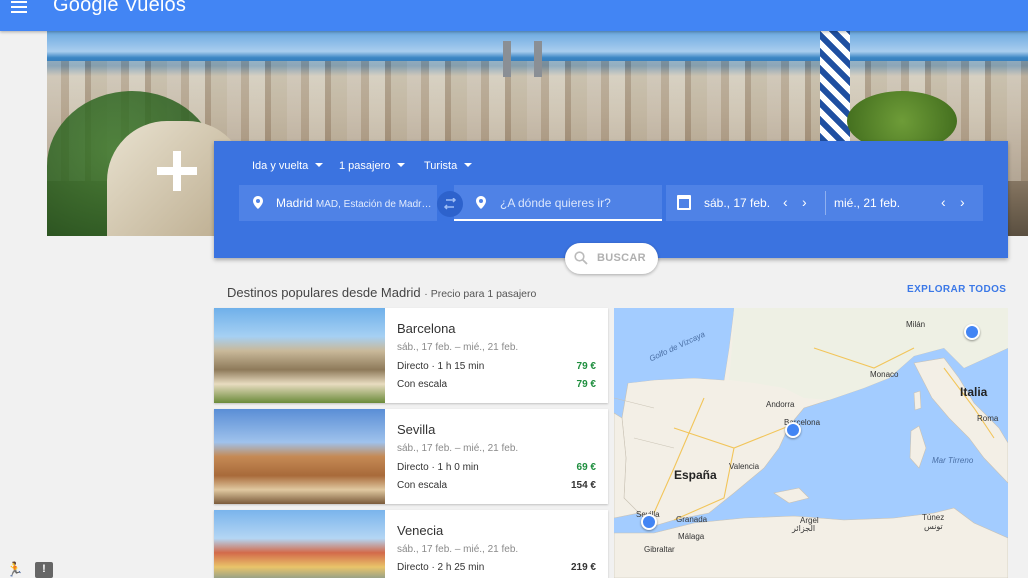 This screenshot has height=578, width=1028. What do you see at coordinates (372, 166) in the screenshot?
I see `passengers-select: 1 pasajero` at bounding box center [372, 166].